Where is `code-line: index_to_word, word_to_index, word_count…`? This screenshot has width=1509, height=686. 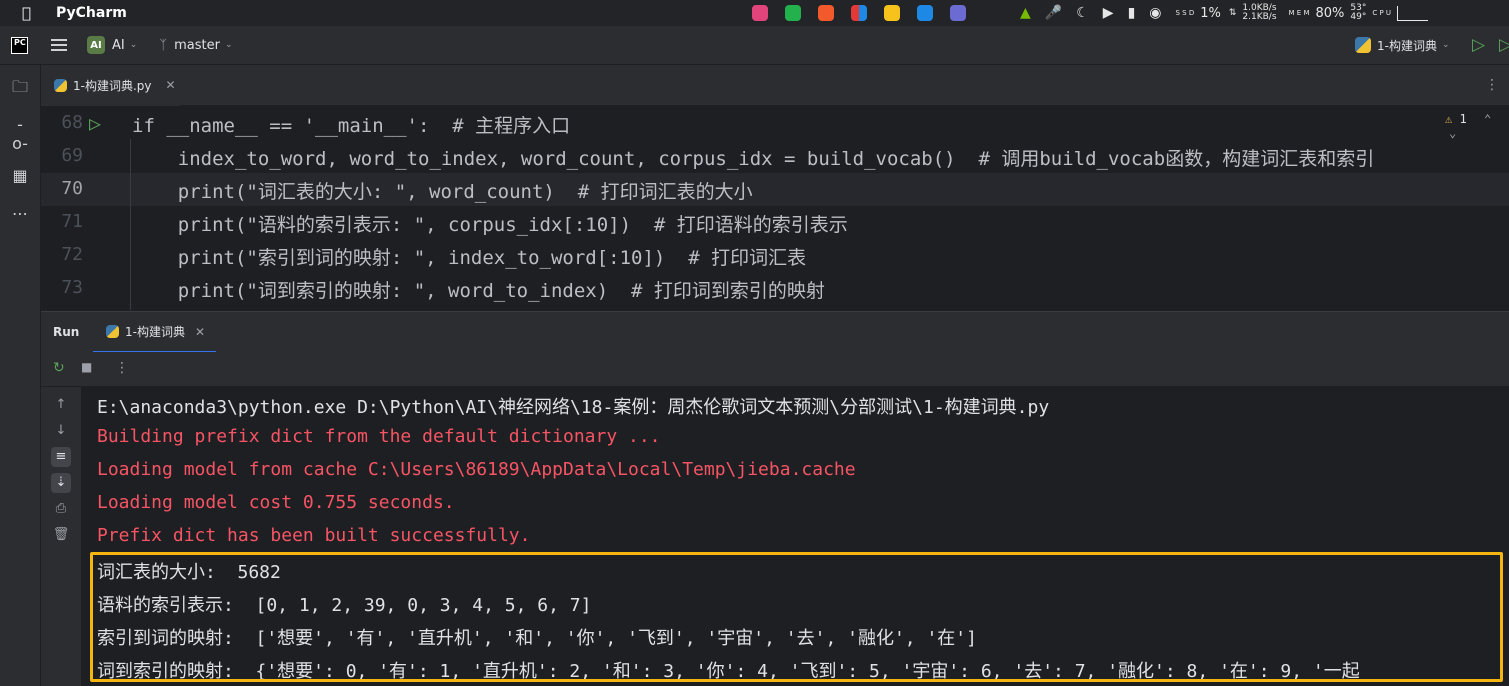 code-line: index_to_word, word_to_index, word_count… is located at coordinates (753, 157).